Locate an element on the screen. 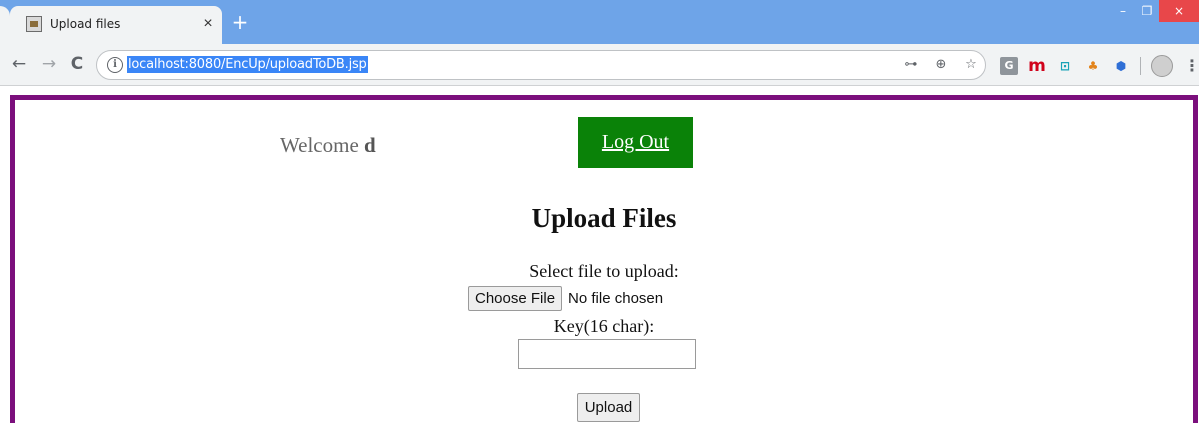 The image size is (1199, 423). box-extension-icon: ⊡ is located at coordinates (1065, 66).